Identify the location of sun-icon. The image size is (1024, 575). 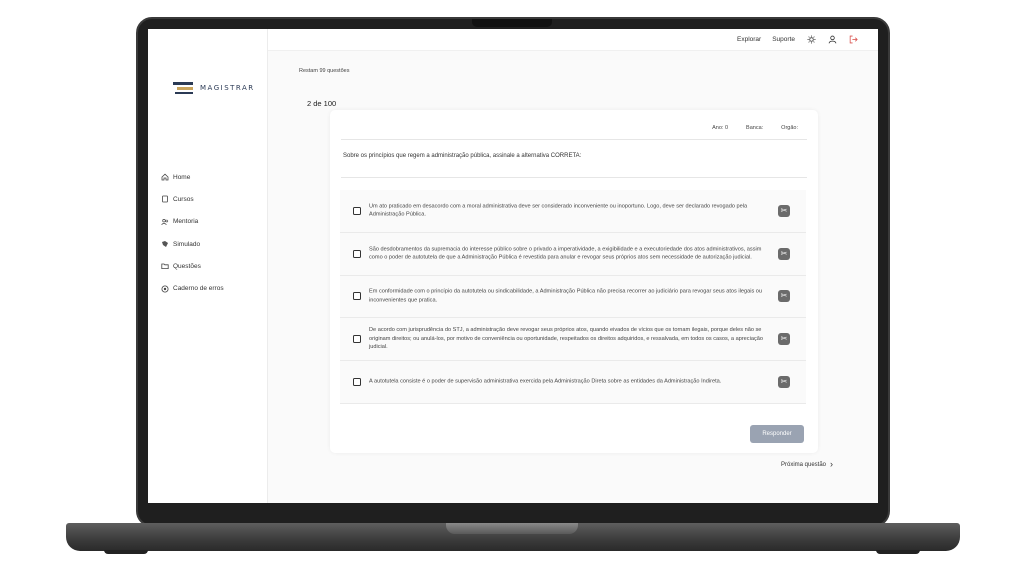
(811, 39).